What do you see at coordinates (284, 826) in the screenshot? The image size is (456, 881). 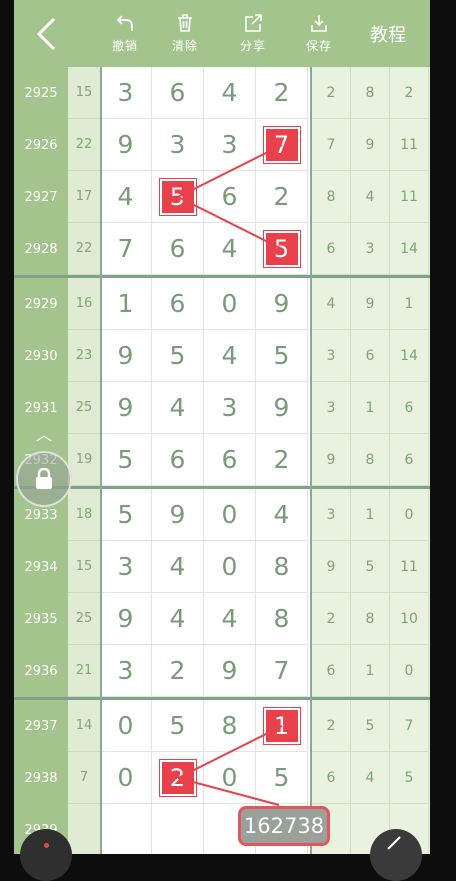 I see `count-badge: 162738` at bounding box center [284, 826].